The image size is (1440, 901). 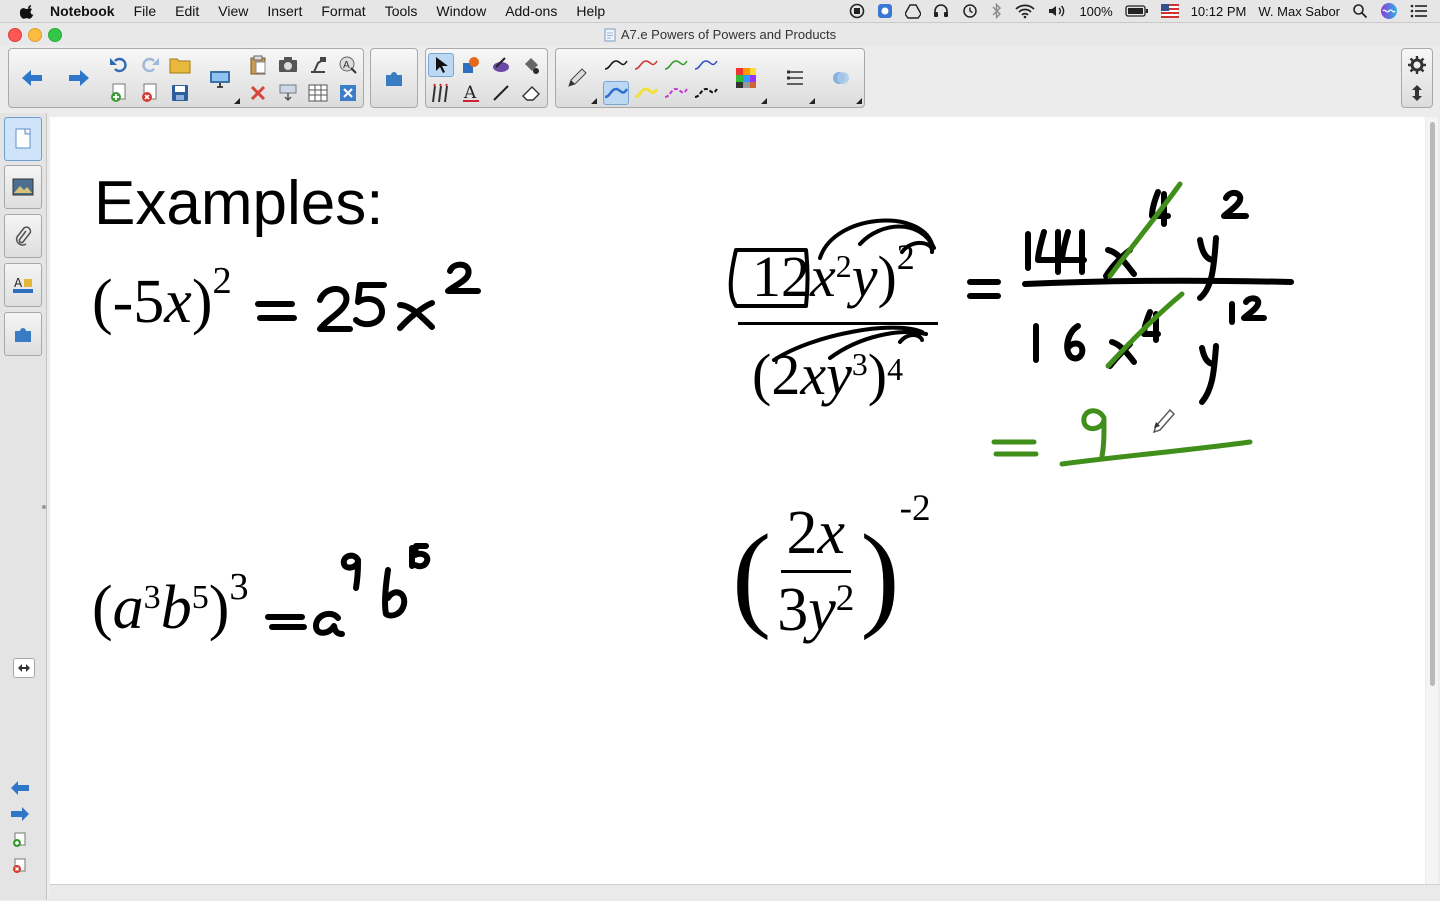 I want to click on p2-handwritten-answer, so click(x=348, y=590).